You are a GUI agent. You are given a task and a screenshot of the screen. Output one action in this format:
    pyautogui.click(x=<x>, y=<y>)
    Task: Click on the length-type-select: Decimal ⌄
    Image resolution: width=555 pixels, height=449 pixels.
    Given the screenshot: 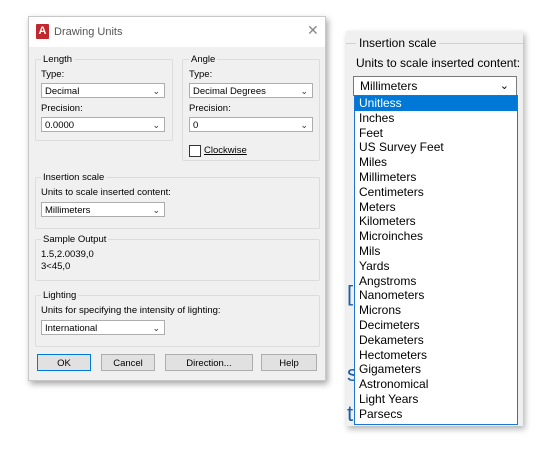 What is the action you would take?
    pyautogui.click(x=103, y=90)
    